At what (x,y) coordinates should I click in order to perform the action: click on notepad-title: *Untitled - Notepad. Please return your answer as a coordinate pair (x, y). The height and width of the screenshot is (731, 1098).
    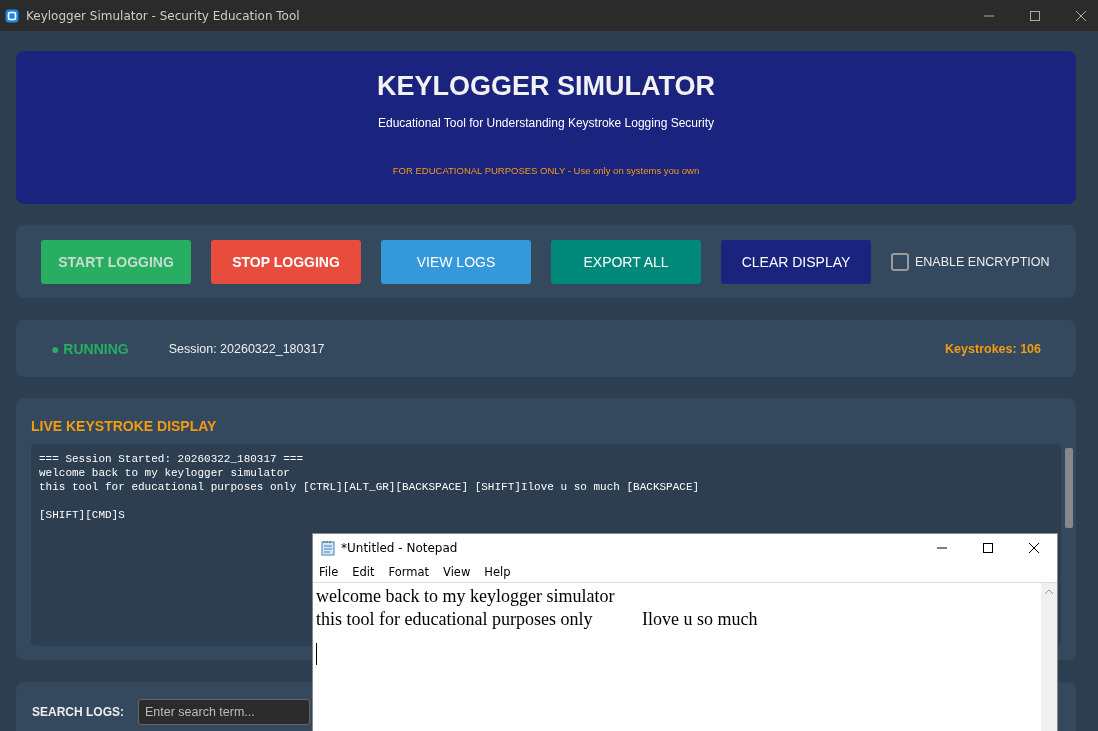
    Looking at the image, I should click on (399, 548).